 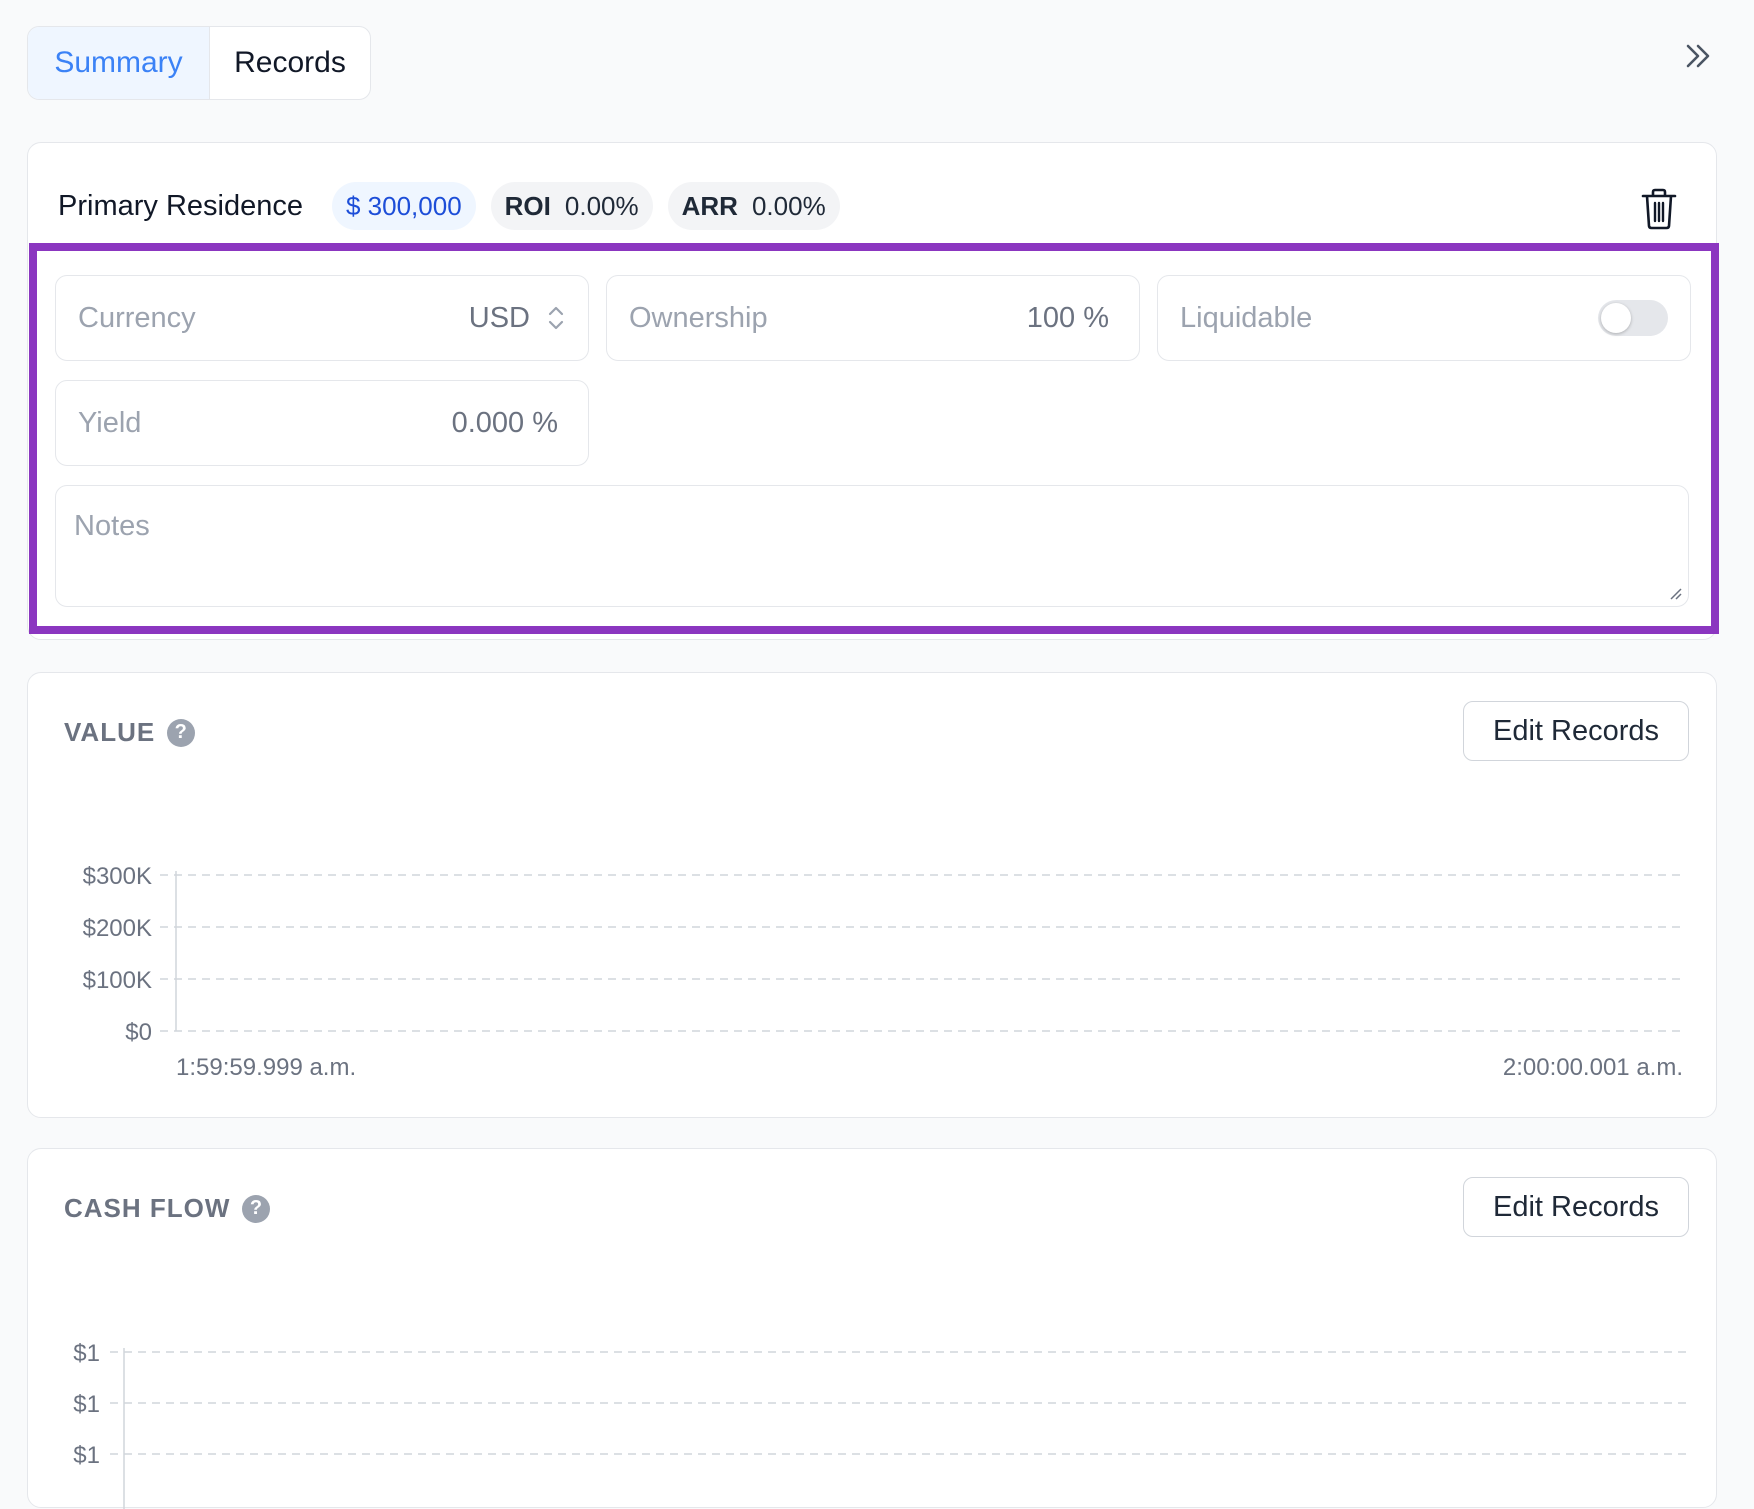 I want to click on arr-value: 0.00%, so click(x=788, y=205).